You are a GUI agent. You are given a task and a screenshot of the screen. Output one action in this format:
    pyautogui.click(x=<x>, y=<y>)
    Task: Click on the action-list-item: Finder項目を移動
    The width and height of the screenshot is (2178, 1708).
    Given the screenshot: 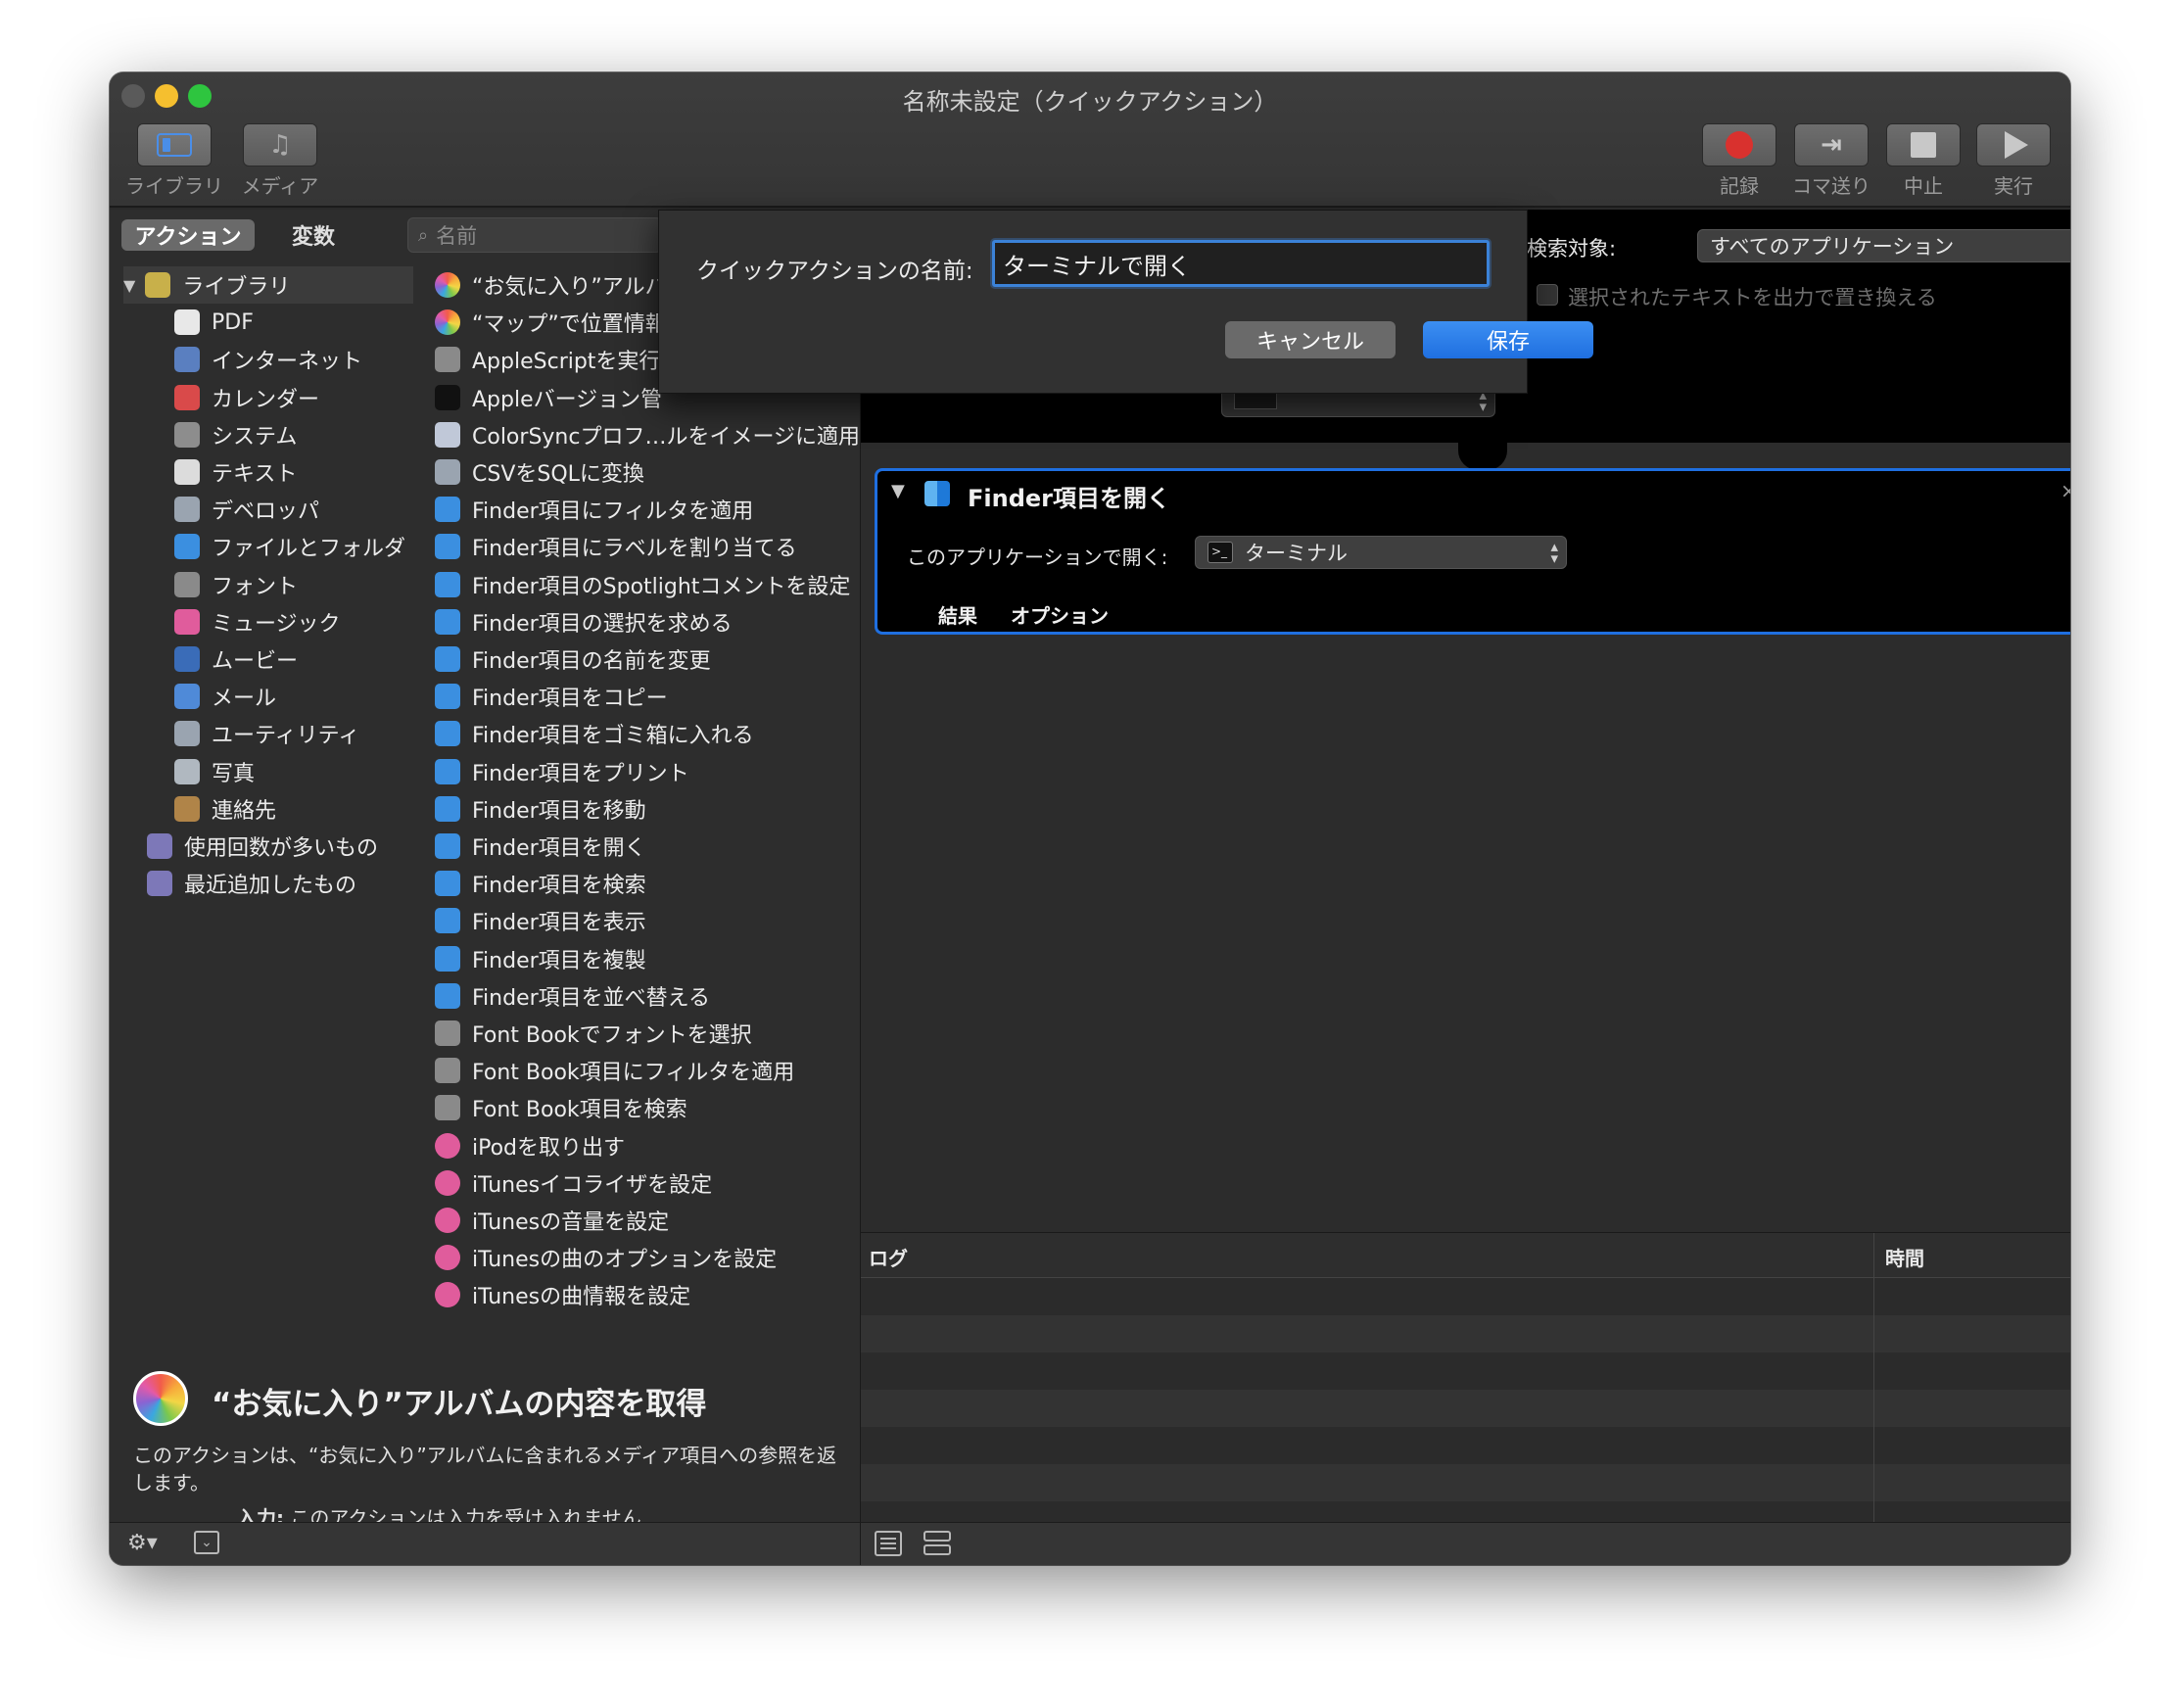 What is the action you would take?
    pyautogui.click(x=540, y=809)
    